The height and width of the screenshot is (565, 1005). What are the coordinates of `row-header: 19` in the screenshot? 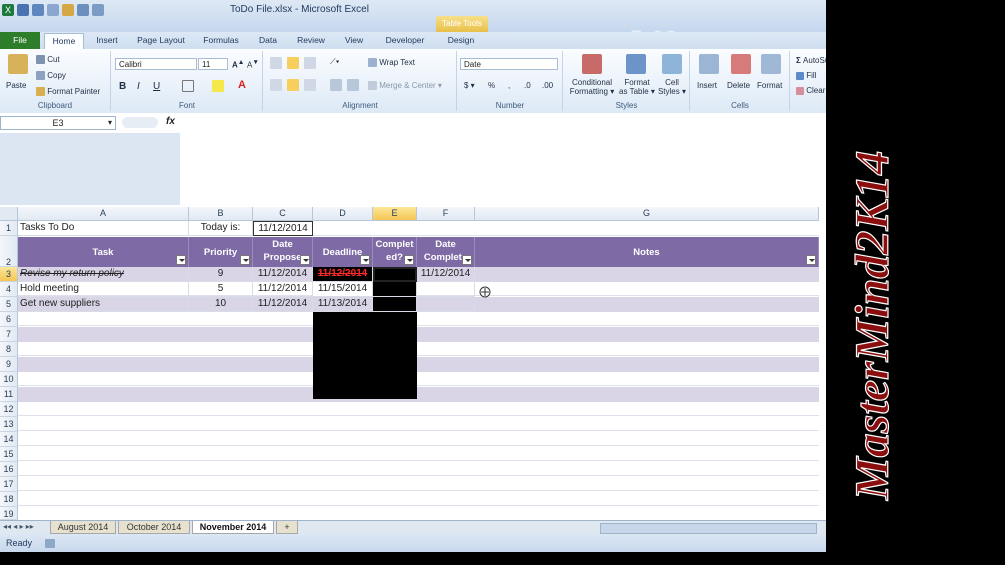 It's located at (9, 513).